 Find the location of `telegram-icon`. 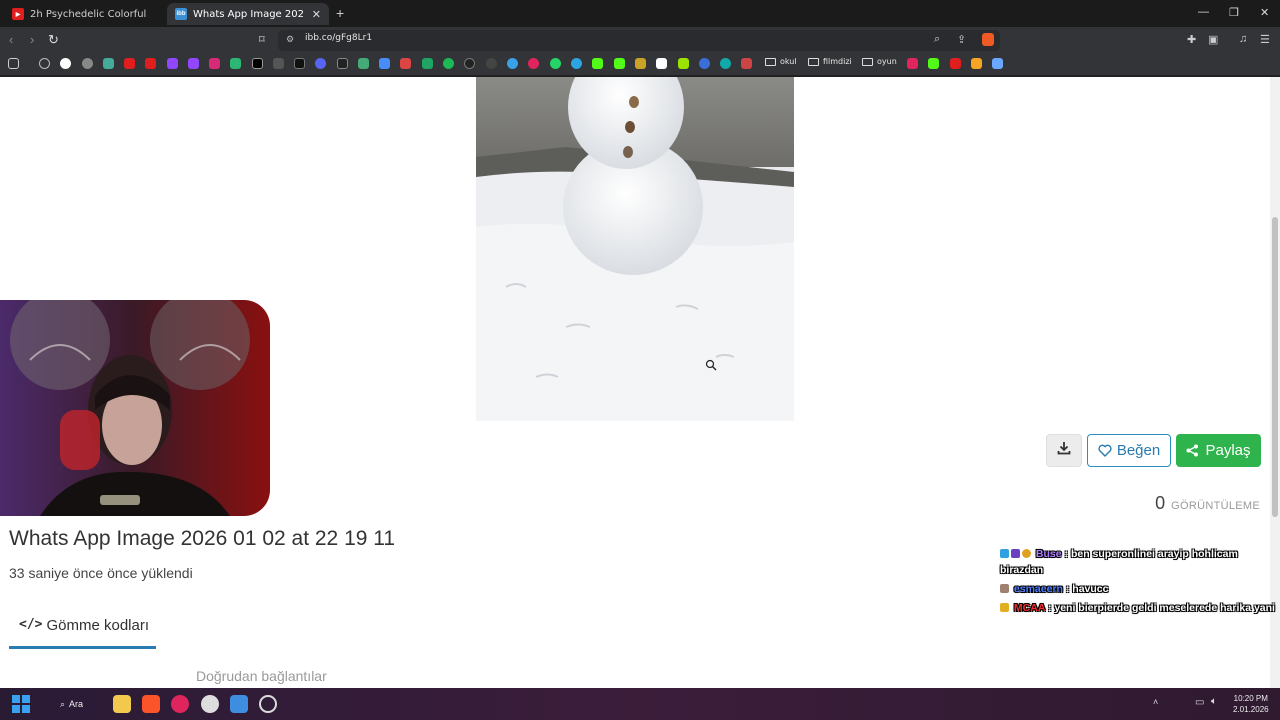

telegram-icon is located at coordinates (576, 63).